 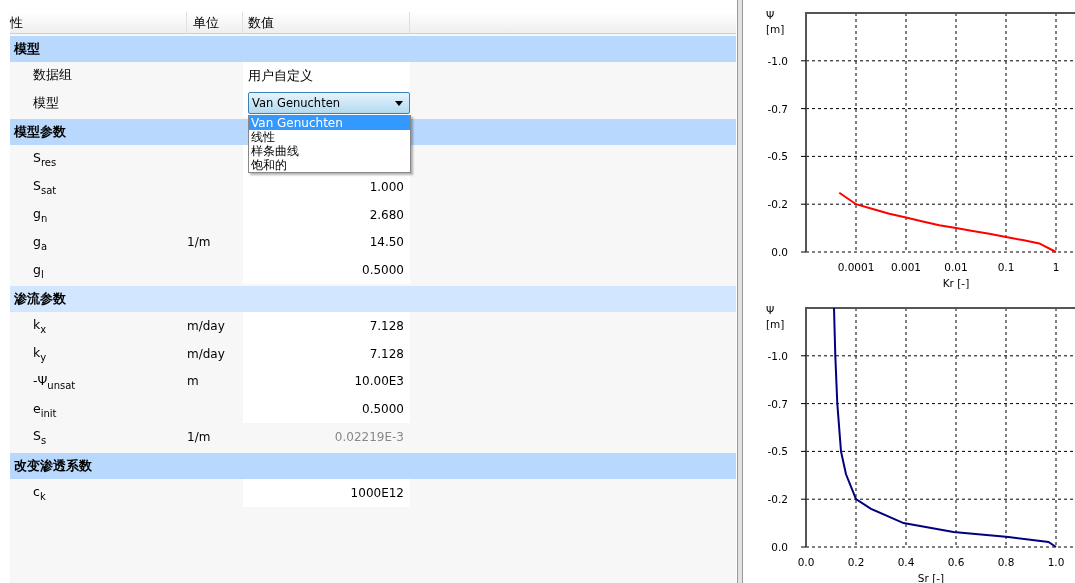 What do you see at coordinates (931, 577) in the screenshot?
I see `axis-title: Sr [-]` at bounding box center [931, 577].